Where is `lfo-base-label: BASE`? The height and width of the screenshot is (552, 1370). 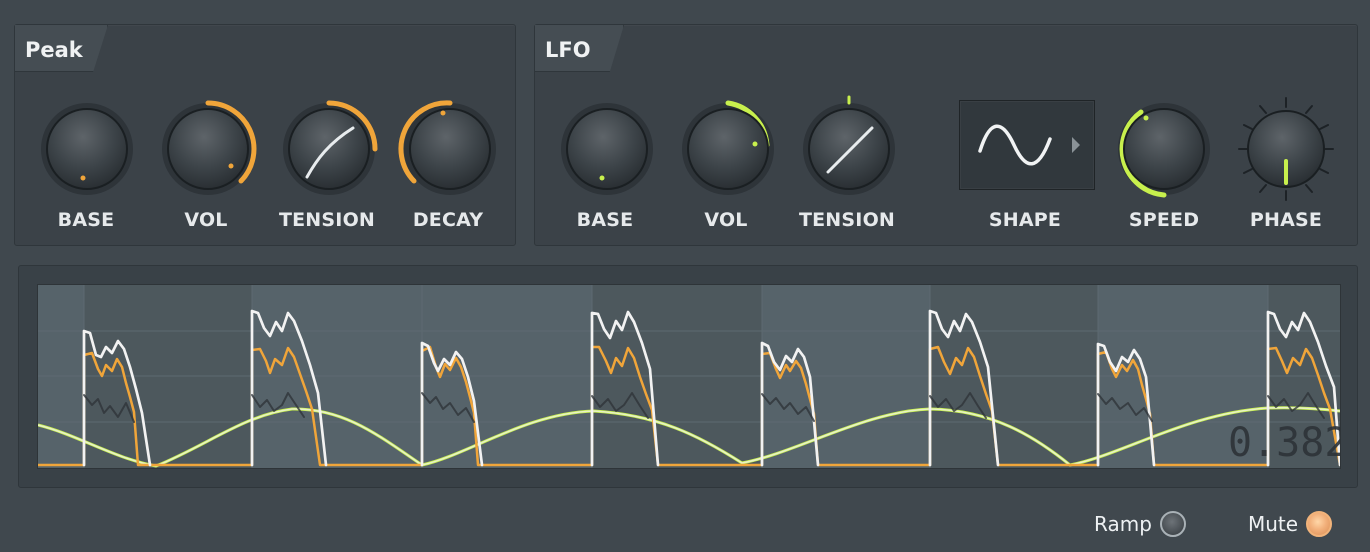 lfo-base-label: BASE is located at coordinates (605, 220).